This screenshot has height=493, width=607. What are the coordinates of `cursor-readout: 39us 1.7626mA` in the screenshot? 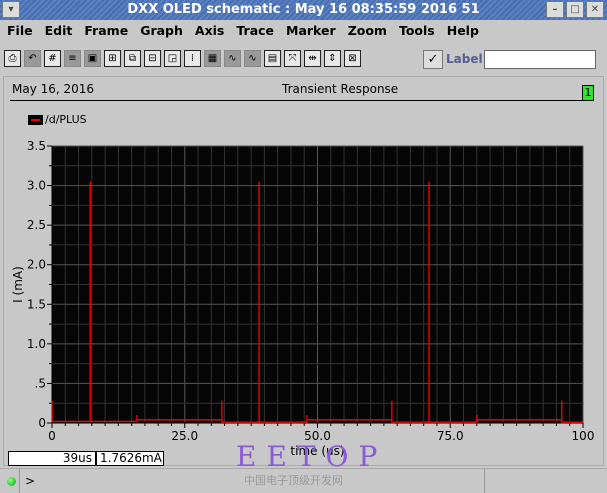 It's located at (86, 458).